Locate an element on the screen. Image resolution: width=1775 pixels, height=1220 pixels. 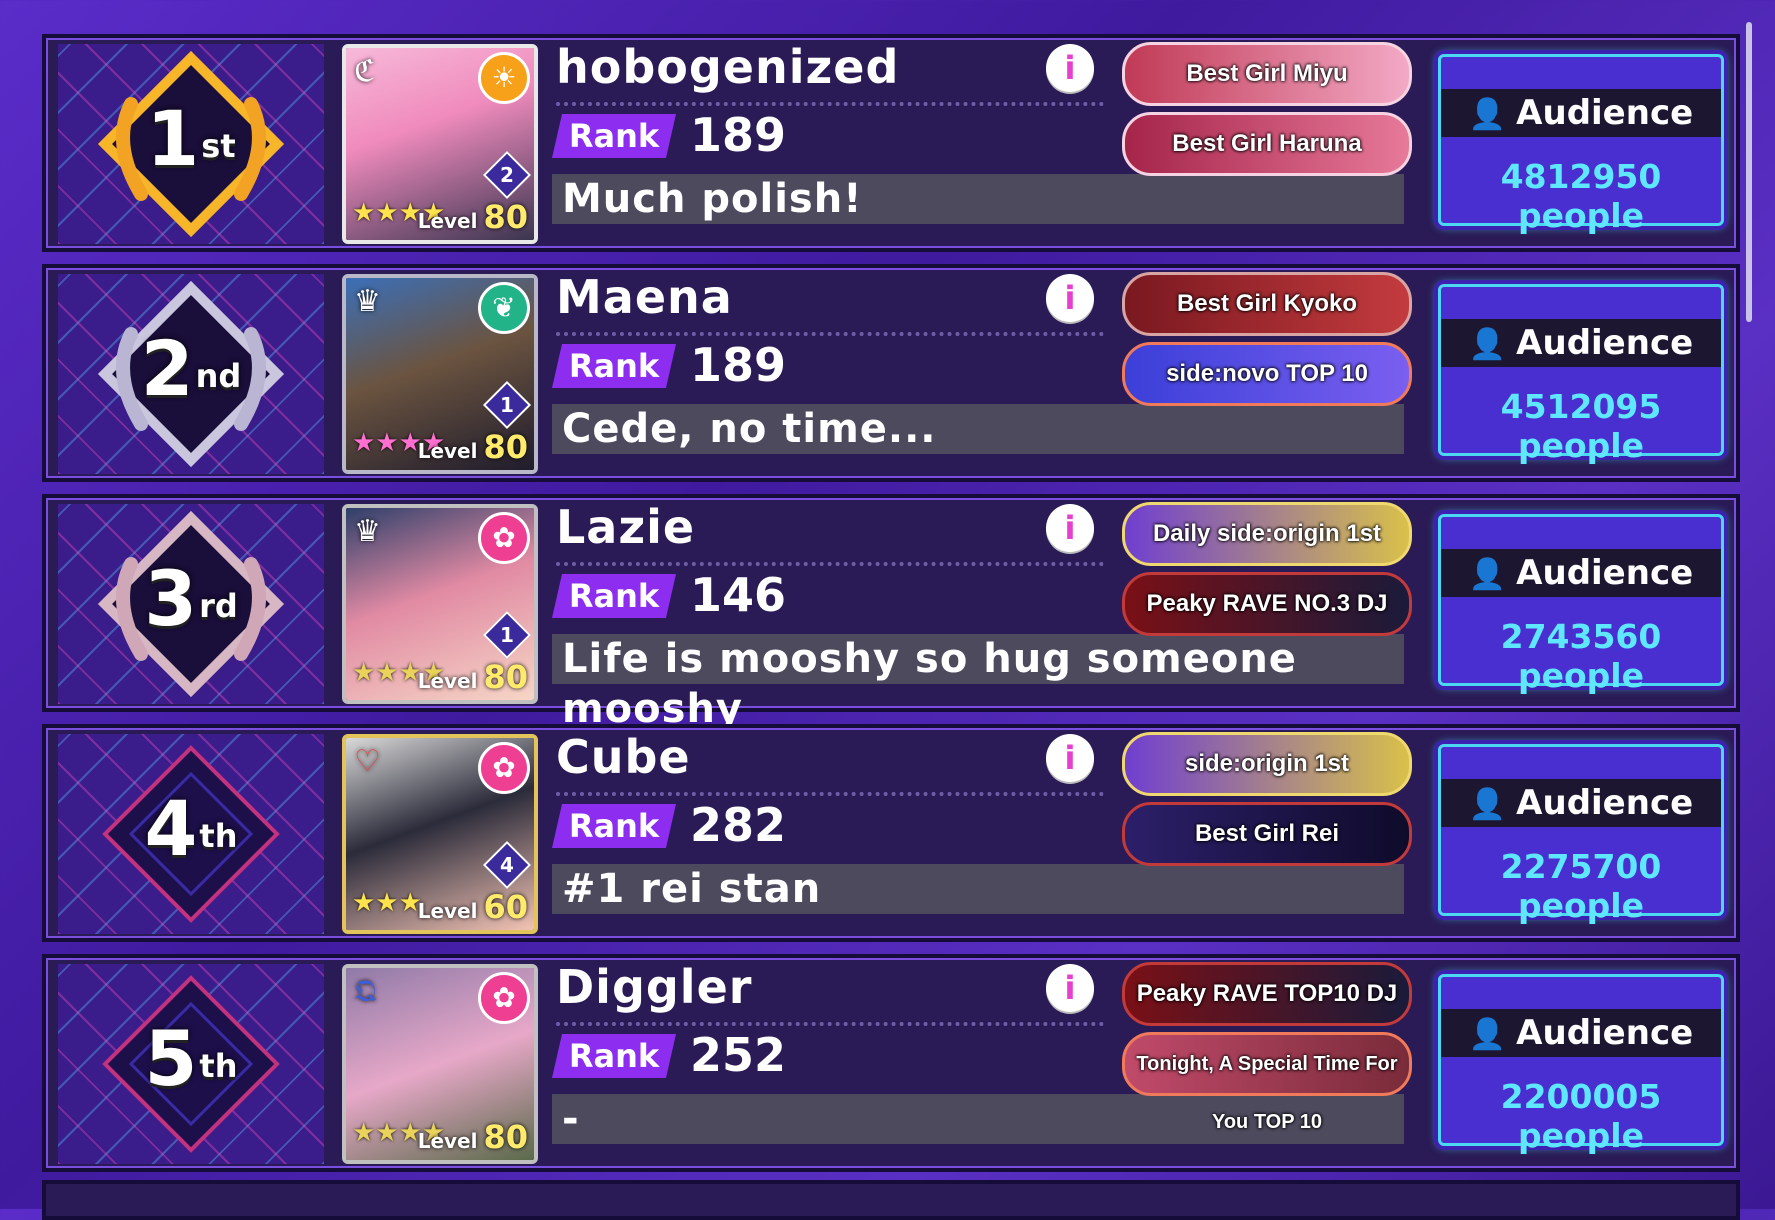
place-diamond-icon: 4th is located at coordinates (191, 834).